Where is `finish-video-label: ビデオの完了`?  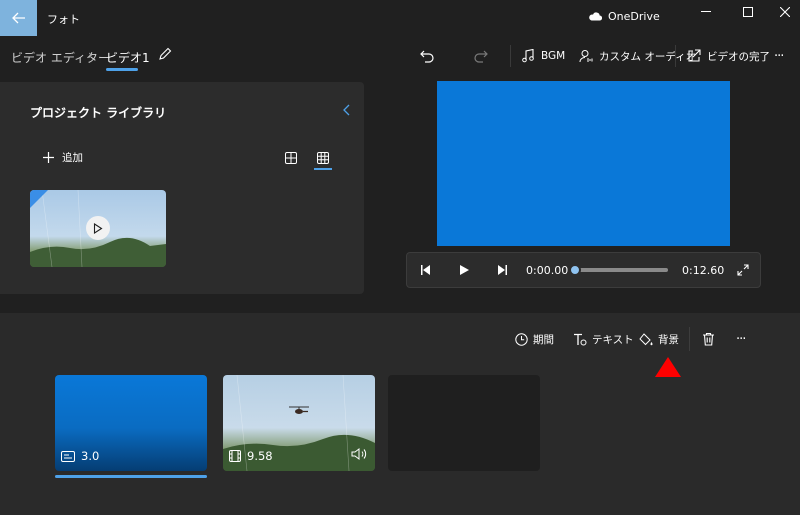 finish-video-label: ビデオの完了 is located at coordinates (738, 56).